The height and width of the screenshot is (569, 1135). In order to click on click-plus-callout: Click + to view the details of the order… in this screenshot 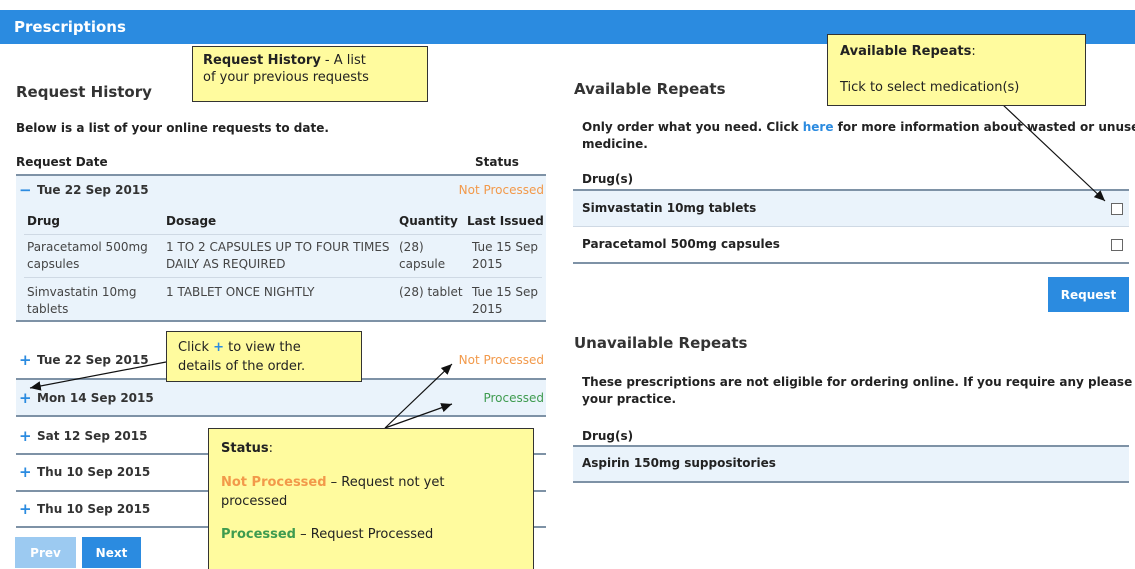, I will do `click(264, 356)`.